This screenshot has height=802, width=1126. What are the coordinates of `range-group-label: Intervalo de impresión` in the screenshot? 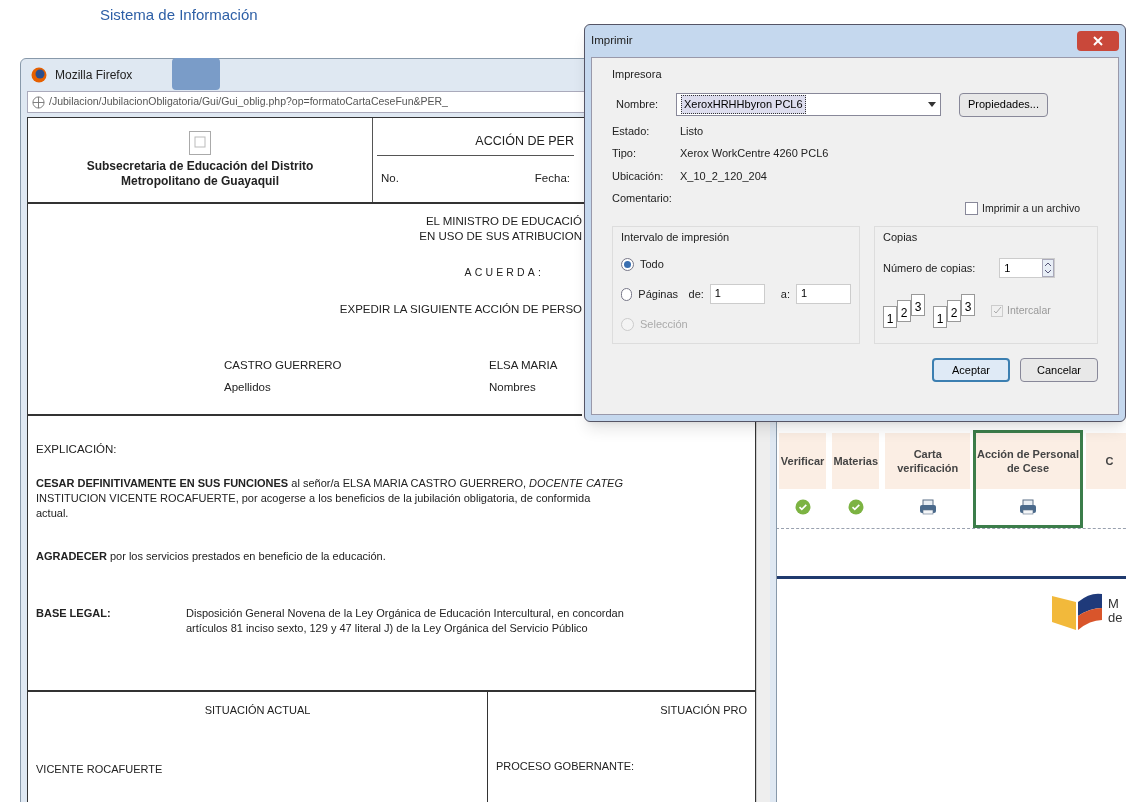 It's located at (676, 238).